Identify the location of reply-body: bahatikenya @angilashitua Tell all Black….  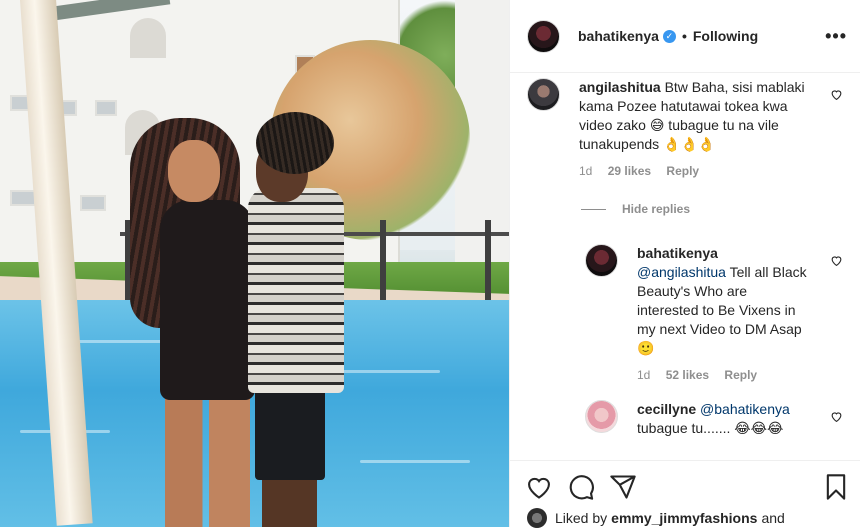
(722, 314).